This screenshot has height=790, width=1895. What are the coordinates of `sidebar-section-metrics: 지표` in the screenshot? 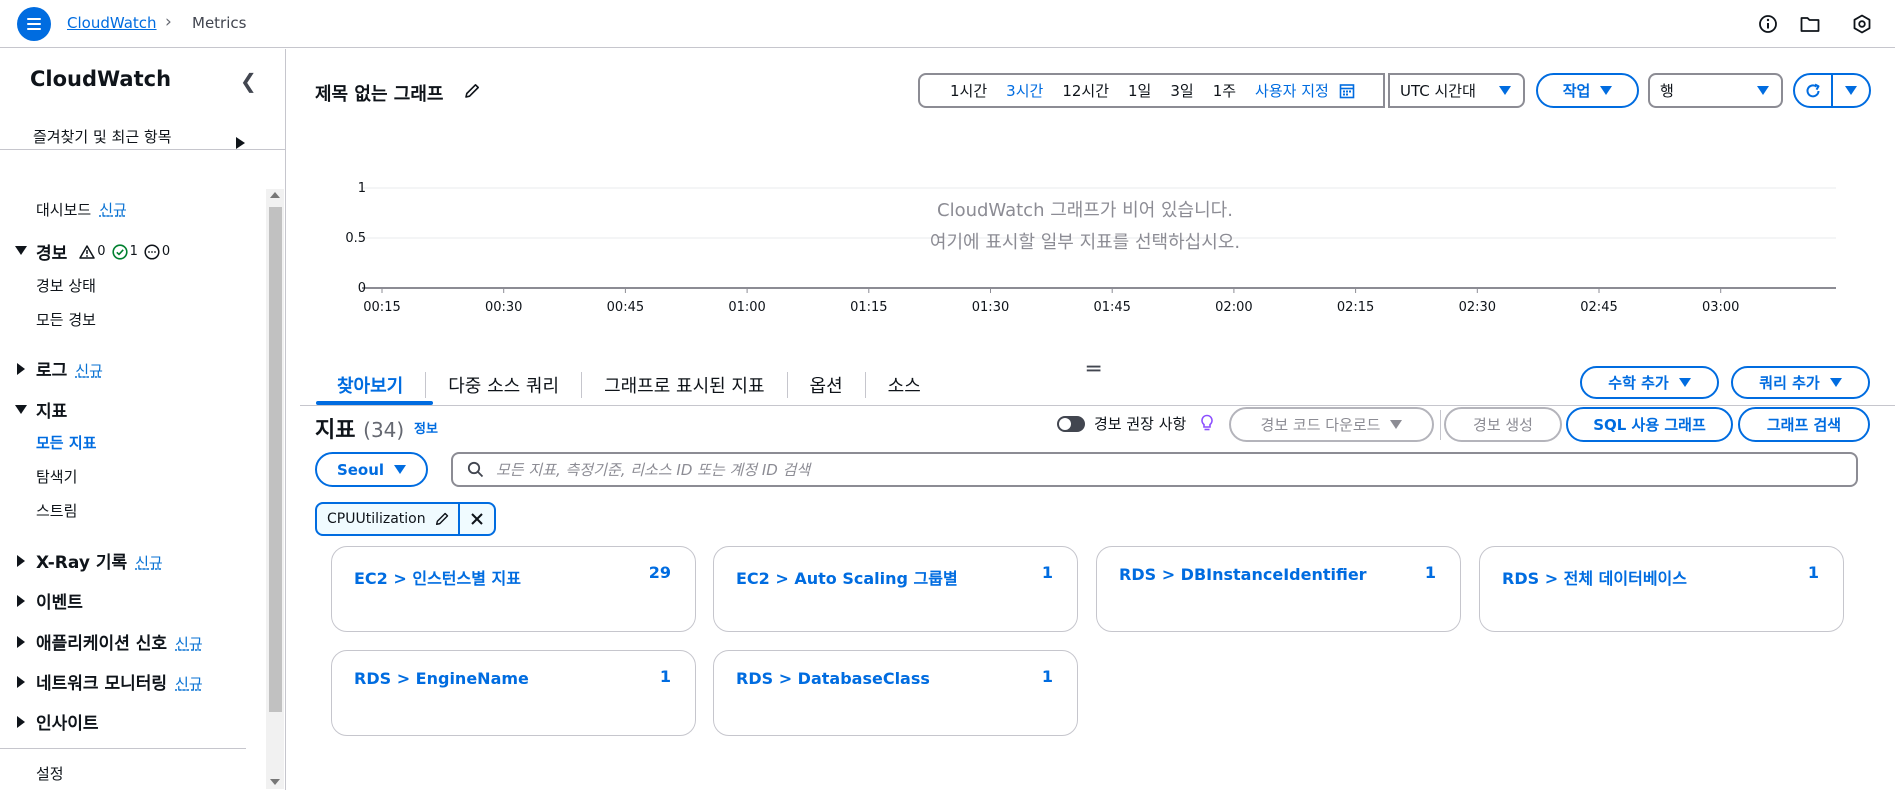 It's located at (51, 409).